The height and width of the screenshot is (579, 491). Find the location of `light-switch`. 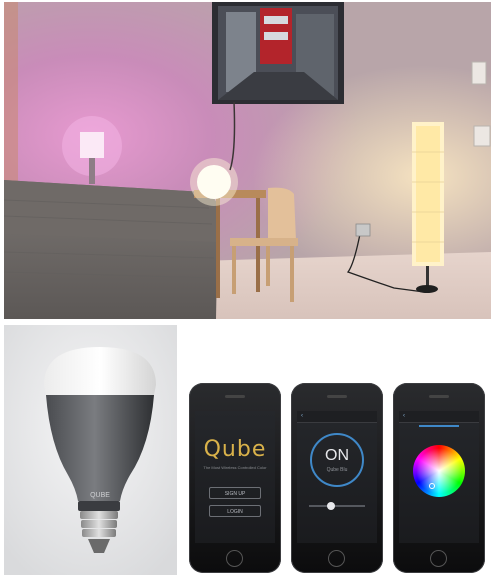

light-switch is located at coordinates (482, 136).